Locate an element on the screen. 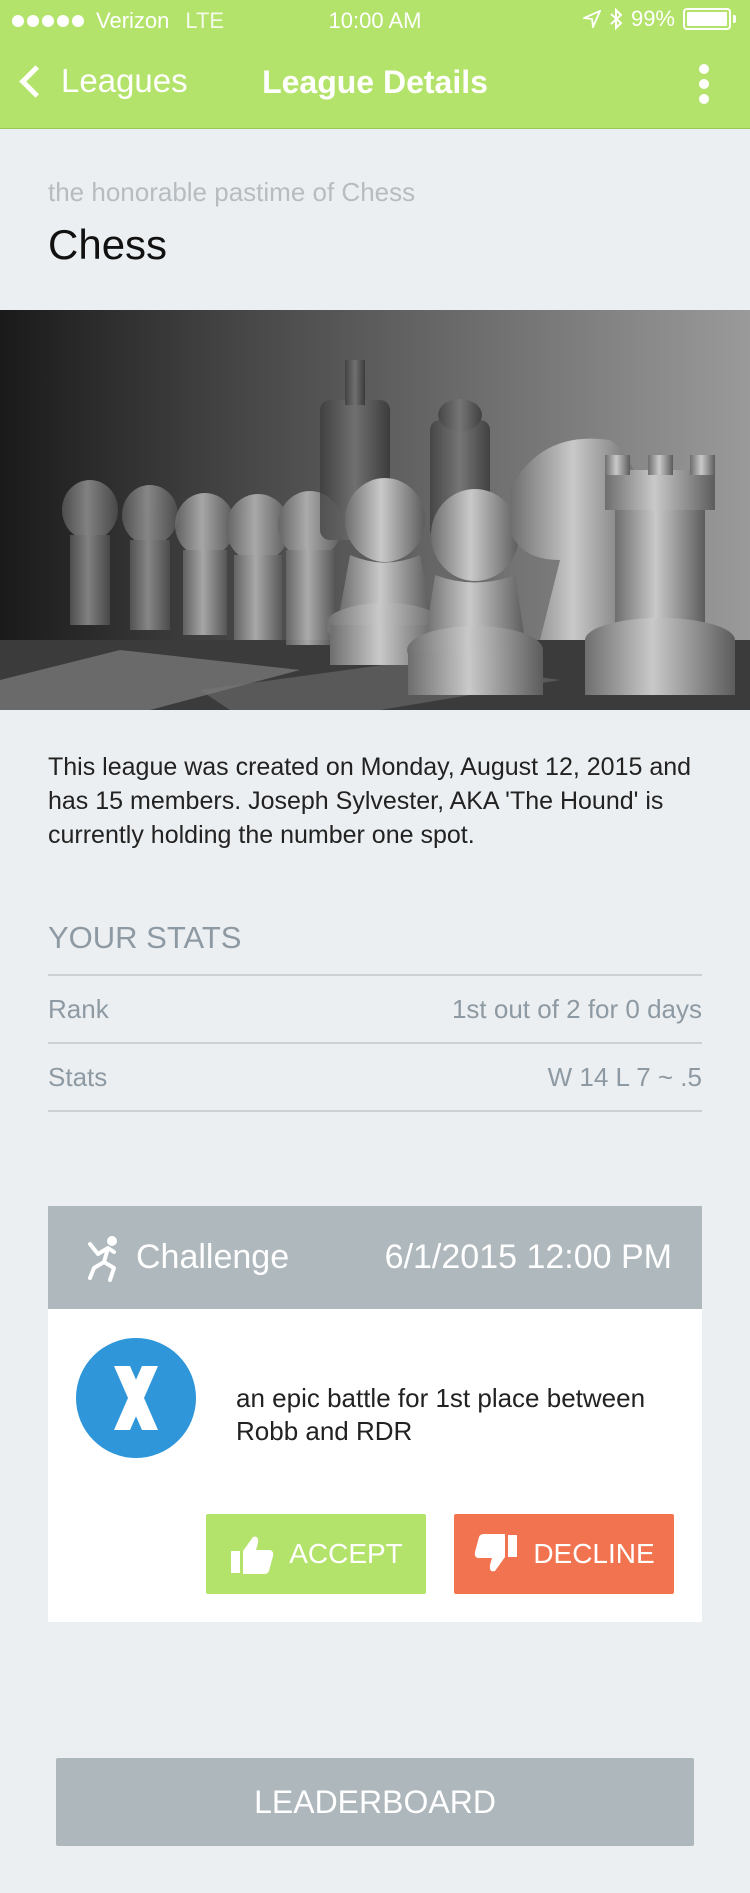  x-logo-icon is located at coordinates (136, 1398).